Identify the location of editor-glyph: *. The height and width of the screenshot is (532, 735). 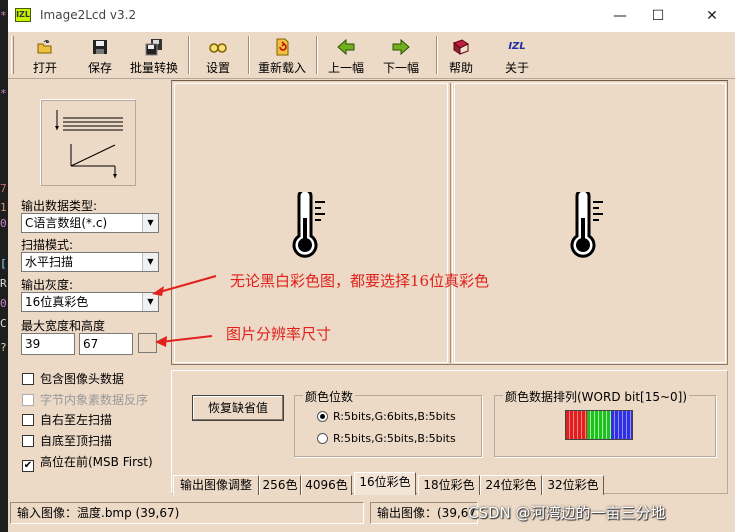
(3, 15).